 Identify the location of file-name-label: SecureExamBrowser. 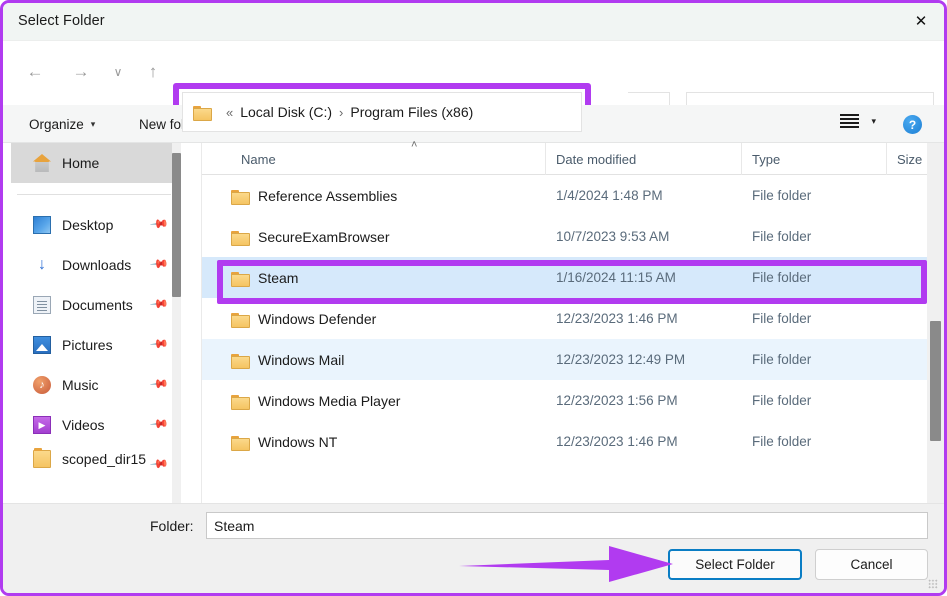
(324, 236).